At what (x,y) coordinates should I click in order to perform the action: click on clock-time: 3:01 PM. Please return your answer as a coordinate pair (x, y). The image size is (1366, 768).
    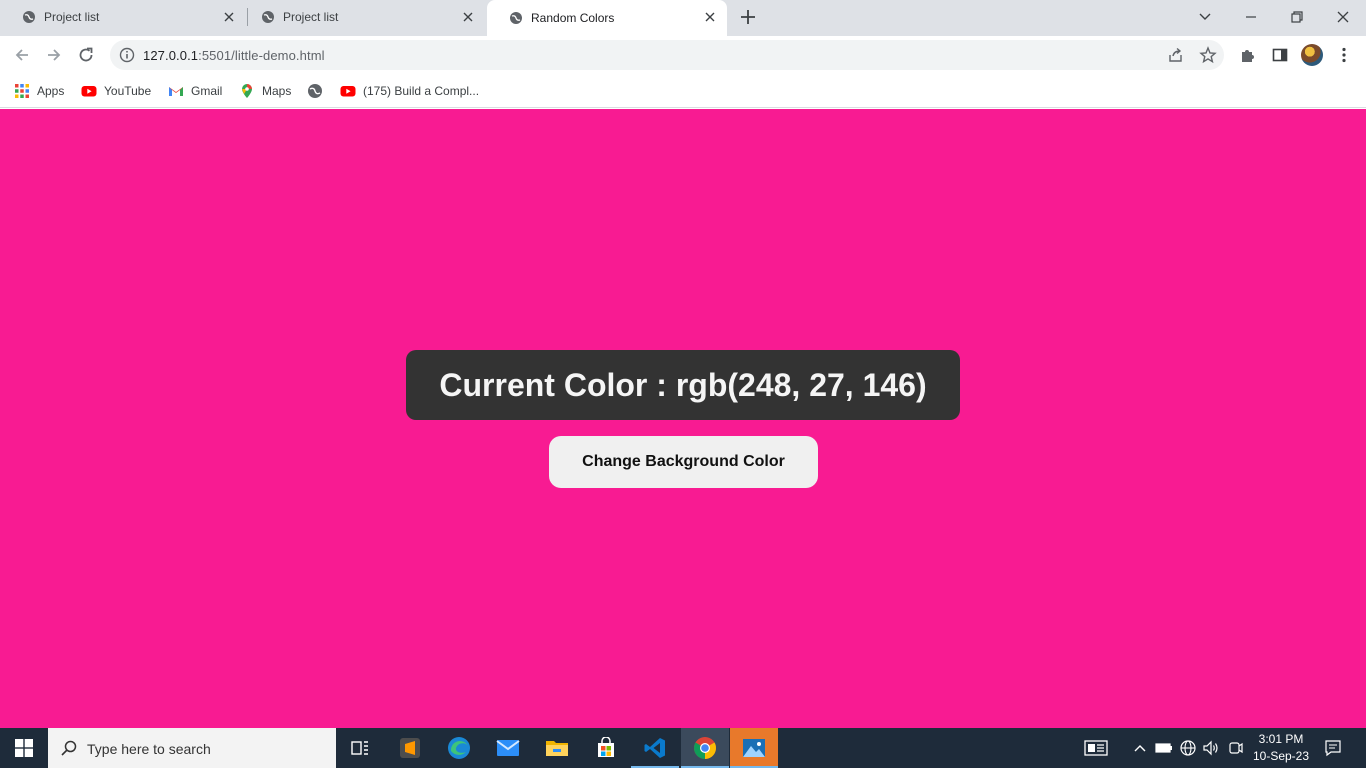
    Looking at the image, I should click on (1281, 739).